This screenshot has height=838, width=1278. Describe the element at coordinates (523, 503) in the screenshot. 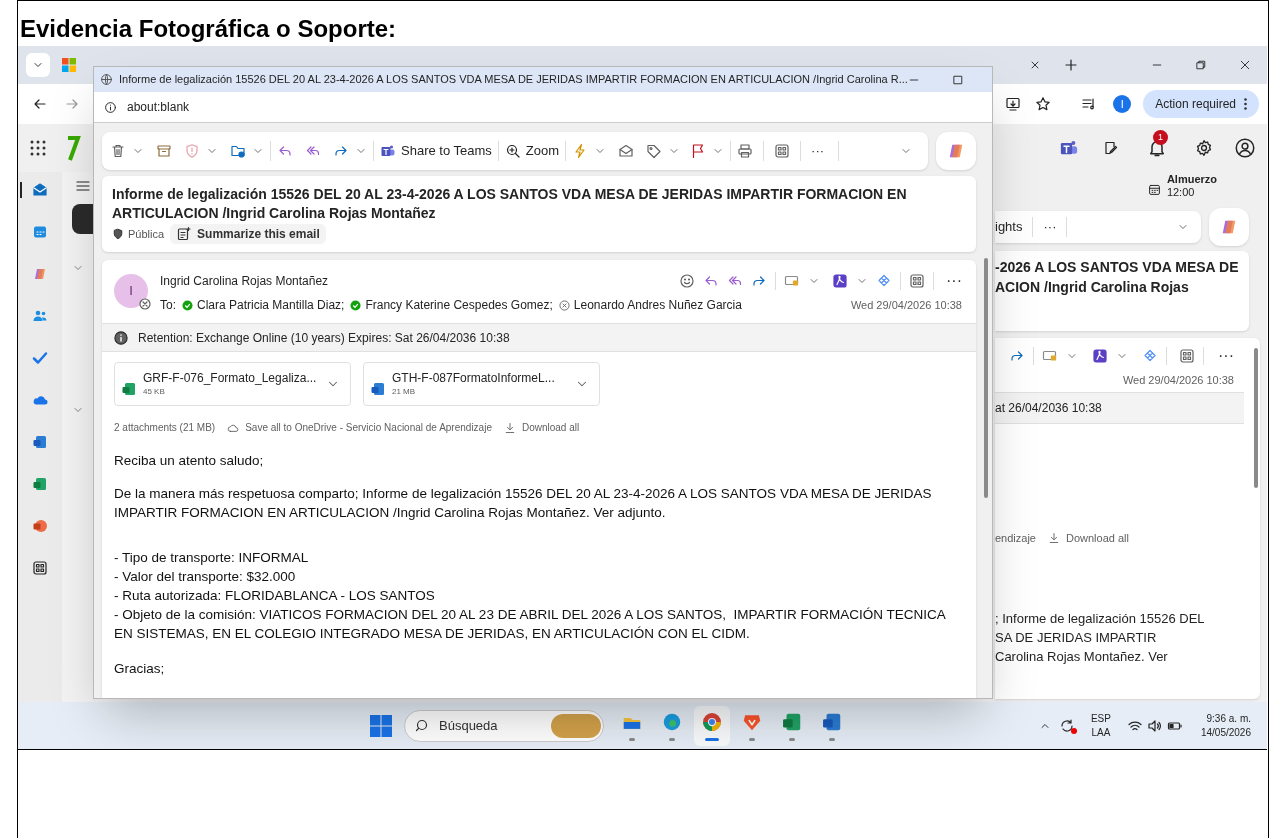

I see `intro-paragraph: De la manera más respetuosa comparto; Informe de legalización 15526 DEL 20 AL 23-4-2026 A LOS SANTOS VDA MESA DE JERIDAS IMPARTIR FORMACION EN ARTICULACION /Ingrid Carolina Rojas Montañez. Ver adjunto.` at that location.